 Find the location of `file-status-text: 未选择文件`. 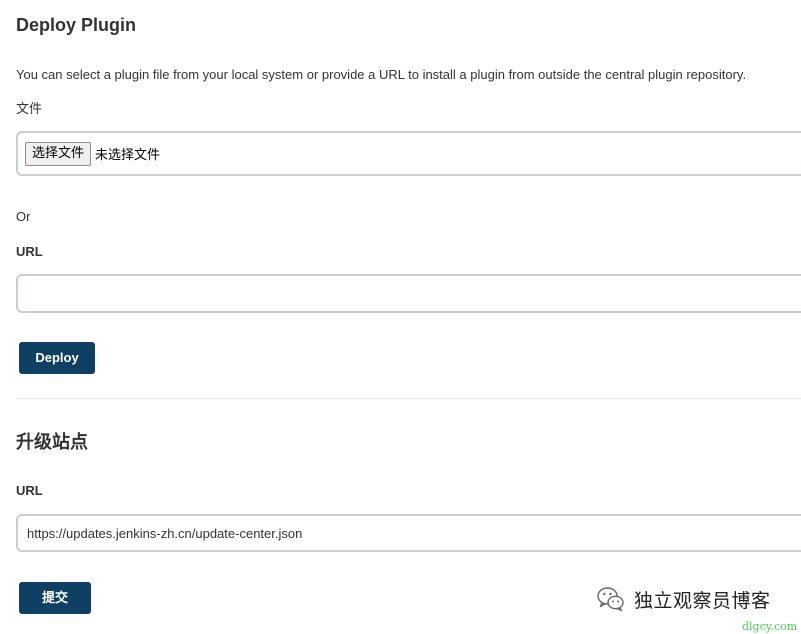

file-status-text: 未选择文件 is located at coordinates (128, 155).